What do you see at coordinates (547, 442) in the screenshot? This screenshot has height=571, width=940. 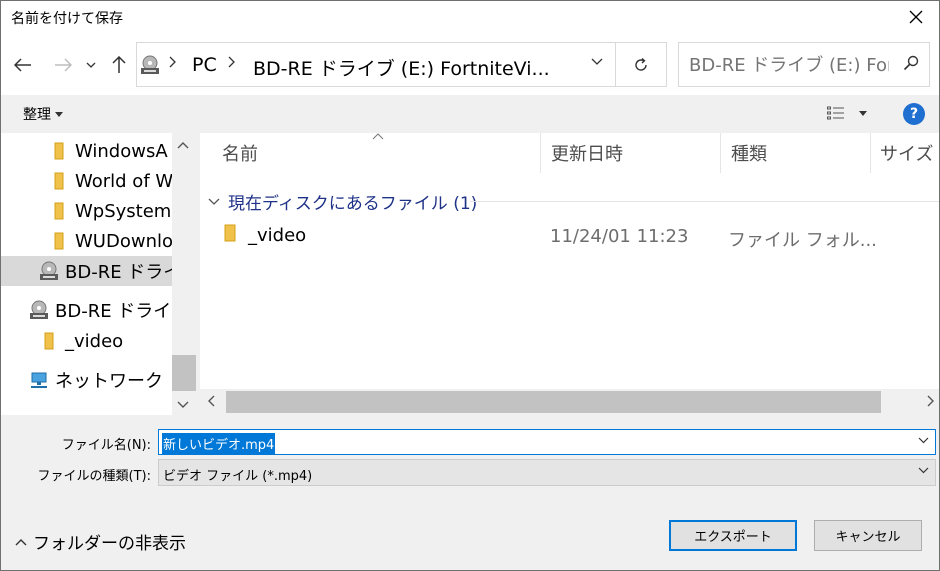 I see `filename-input: 新しいビデオ.mp4` at bounding box center [547, 442].